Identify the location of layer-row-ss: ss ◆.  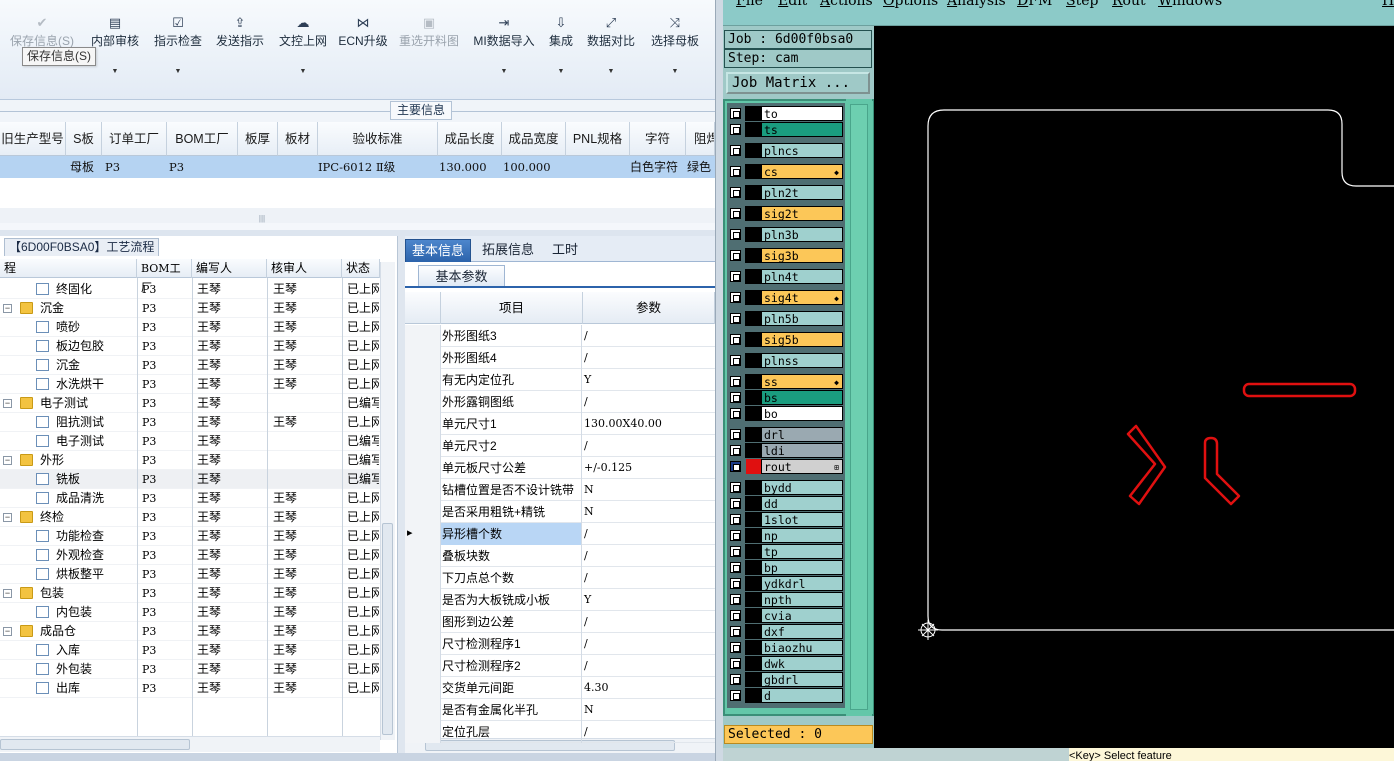
(786, 381).